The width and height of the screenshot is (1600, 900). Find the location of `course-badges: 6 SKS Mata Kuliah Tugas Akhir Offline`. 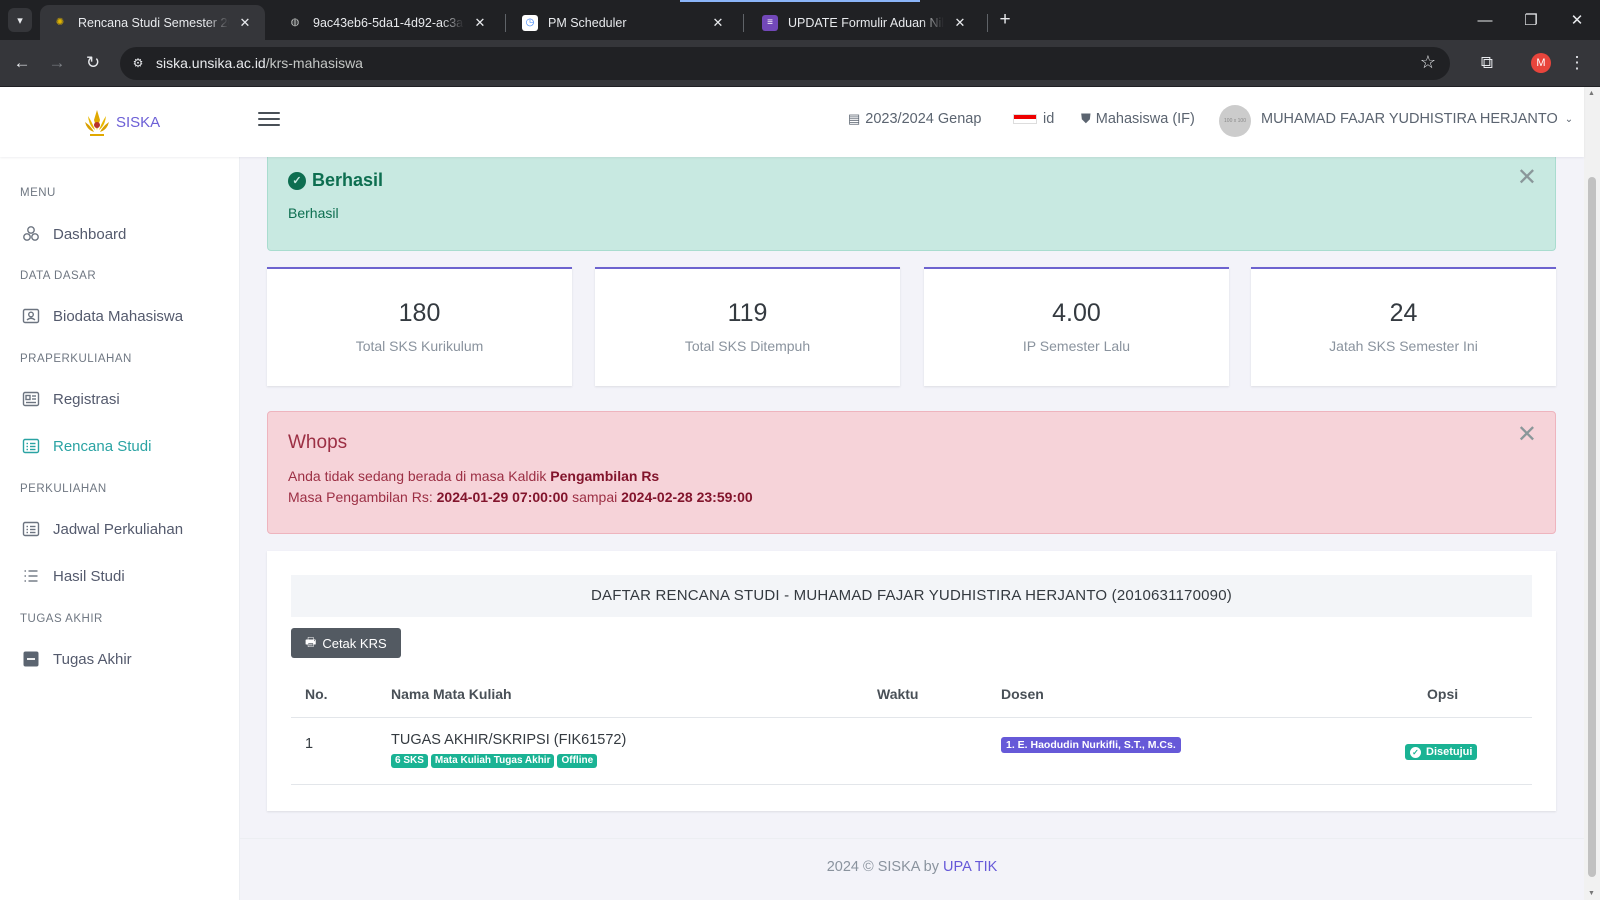

course-badges: 6 SKS Mata Kuliah Tugas Akhir Offline is located at coordinates (495, 760).